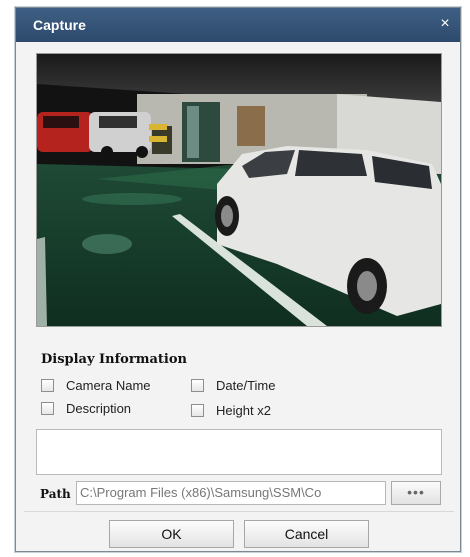 This screenshot has width=470, height=557. What do you see at coordinates (197, 410) in the screenshot?
I see `height-x2-checkbox` at bounding box center [197, 410].